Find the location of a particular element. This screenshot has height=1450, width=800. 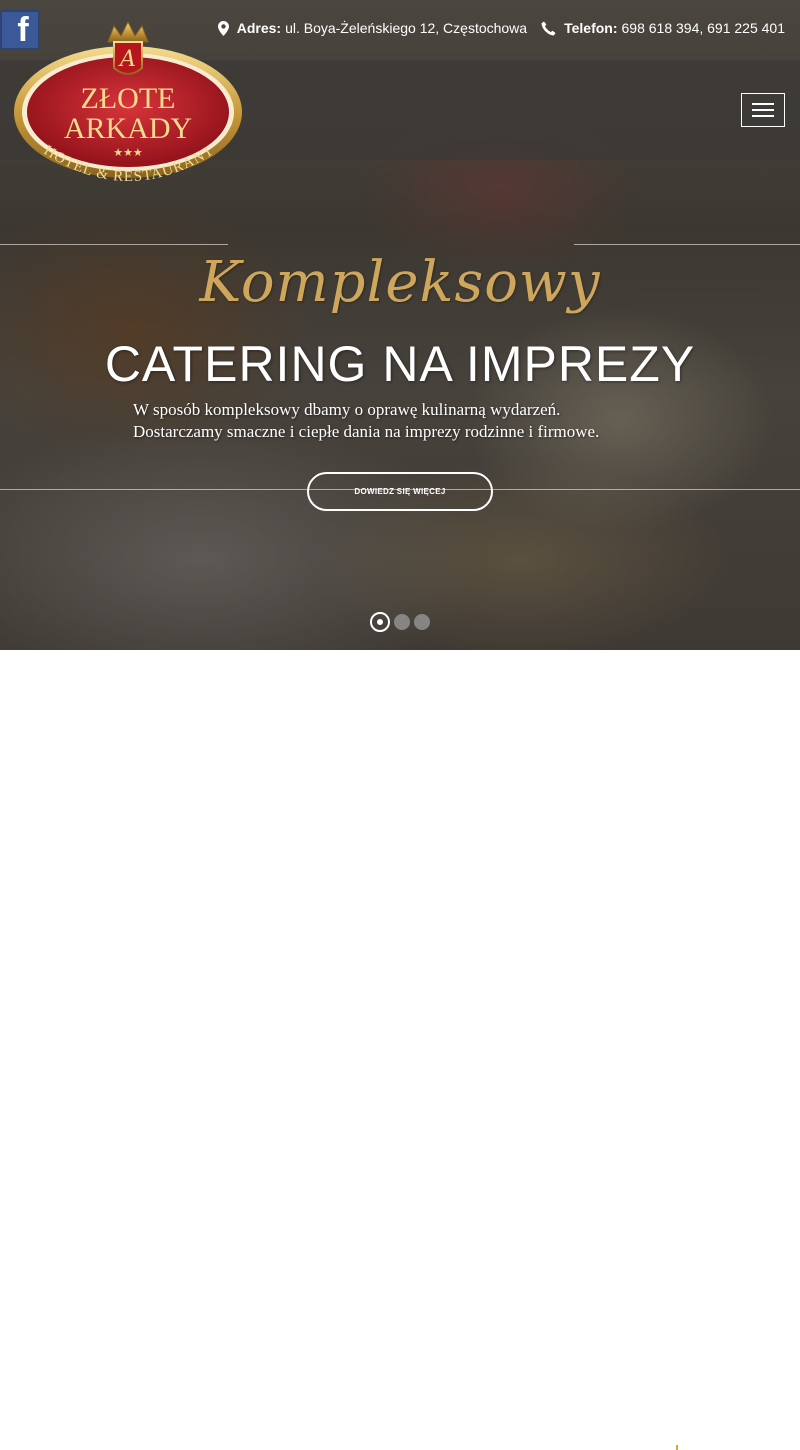

slider-pagination is located at coordinates (402, 622).